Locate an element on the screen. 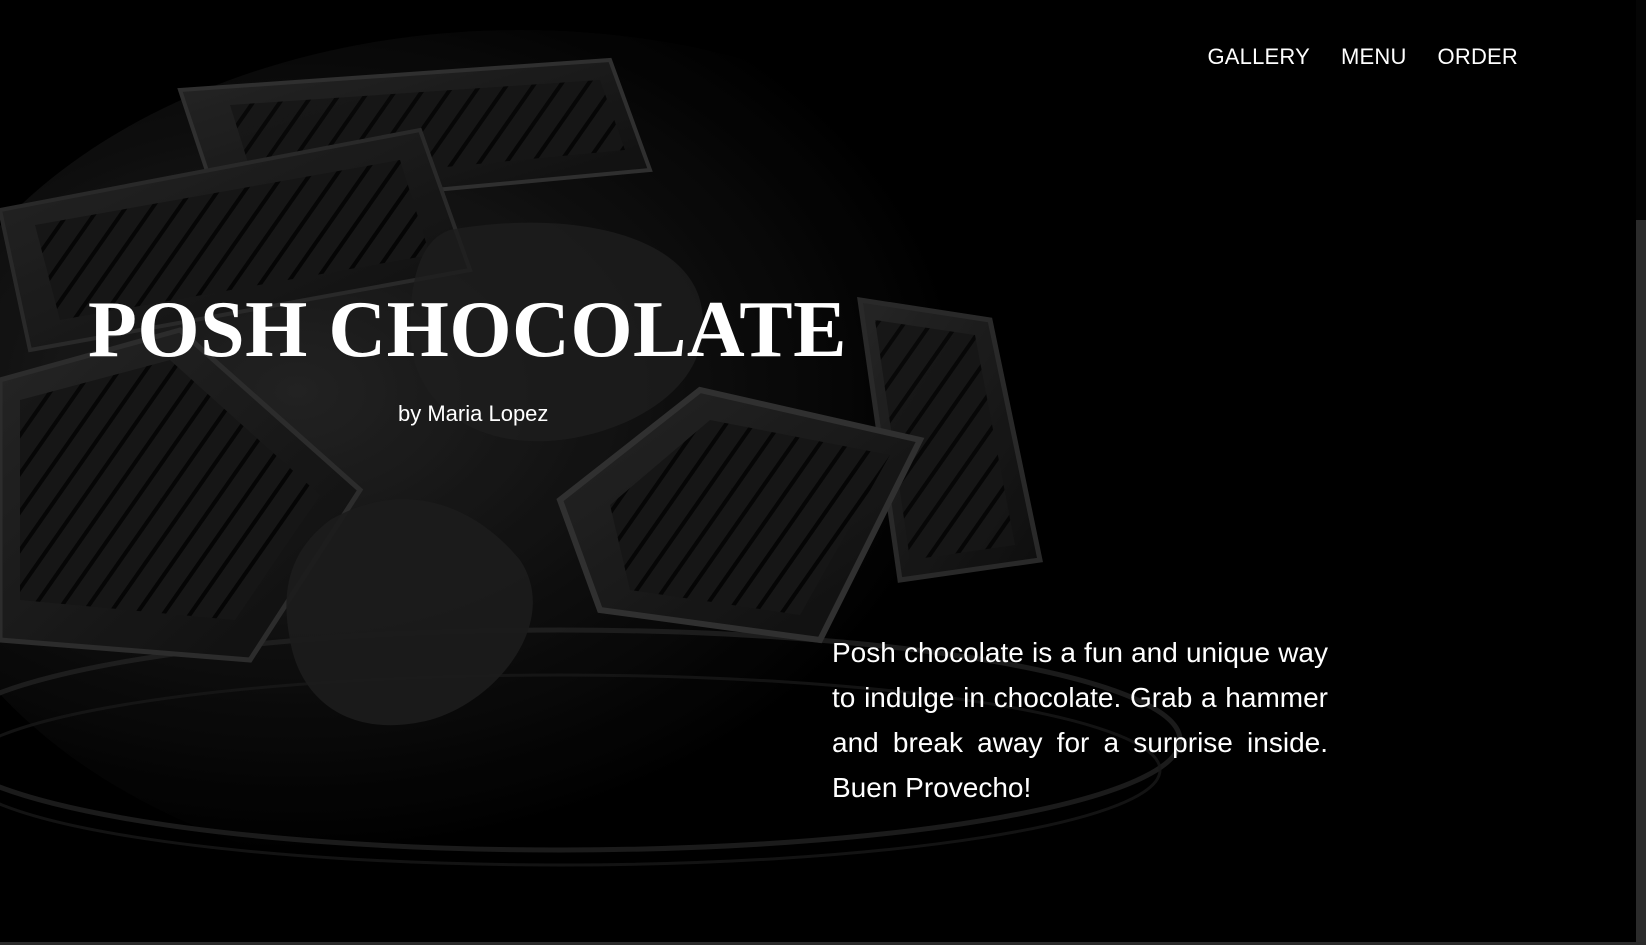 This screenshot has height=945, width=1646. hero-byline: by Maria Lopez is located at coordinates (473, 413).